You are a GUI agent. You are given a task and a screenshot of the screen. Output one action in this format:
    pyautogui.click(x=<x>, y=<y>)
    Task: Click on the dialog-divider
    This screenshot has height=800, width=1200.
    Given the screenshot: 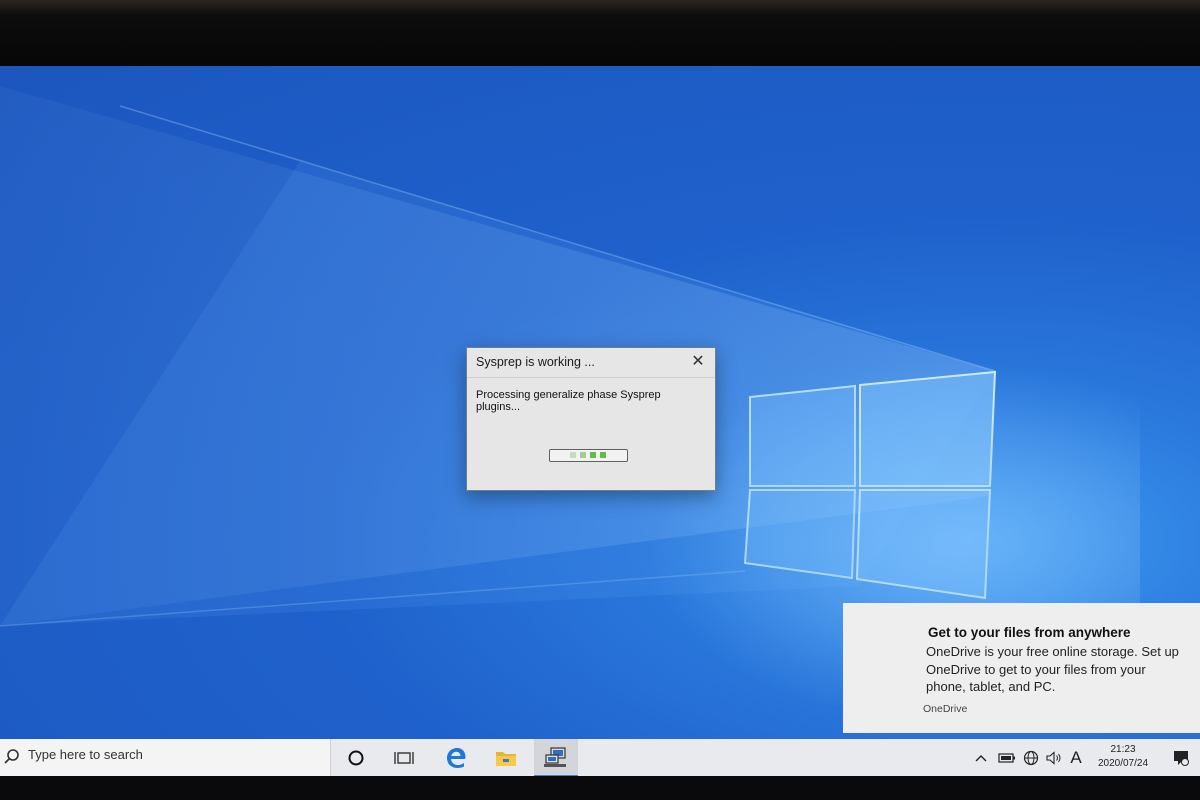 What is the action you would take?
    pyautogui.click(x=591, y=377)
    